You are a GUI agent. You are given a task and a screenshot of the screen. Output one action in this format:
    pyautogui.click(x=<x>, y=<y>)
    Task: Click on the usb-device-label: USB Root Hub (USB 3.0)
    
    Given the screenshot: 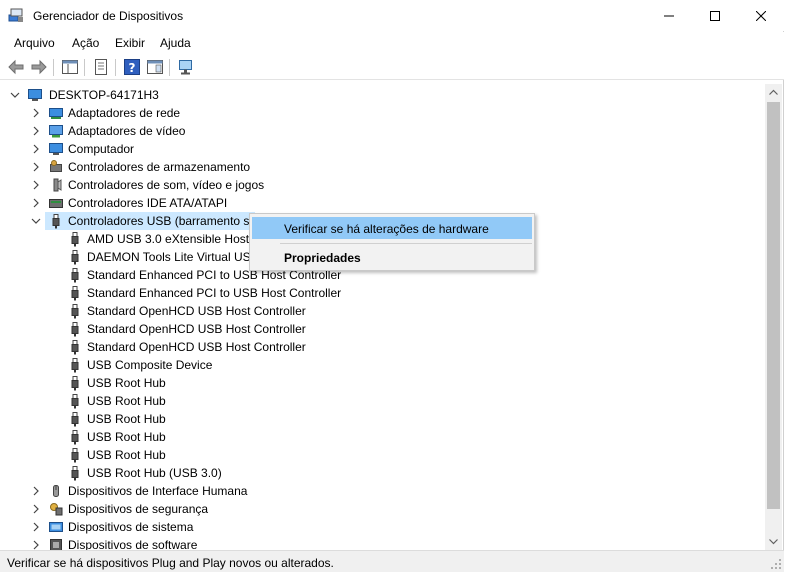 What is the action you would take?
    pyautogui.click(x=154, y=473)
    